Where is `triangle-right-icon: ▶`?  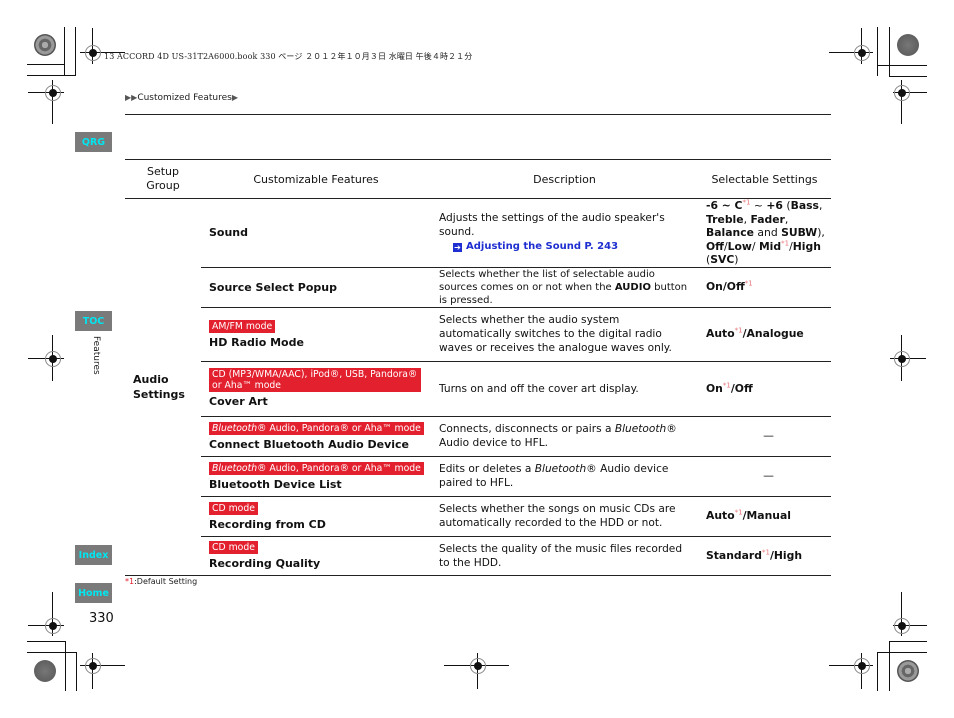 triangle-right-icon: ▶ is located at coordinates (234, 97).